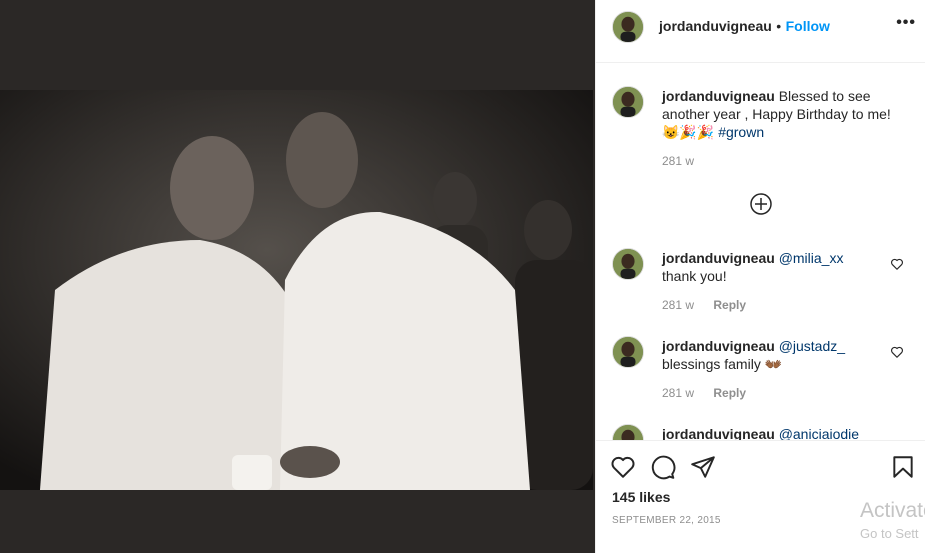 This screenshot has width=925, height=554. Describe the element at coordinates (761, 204) in the screenshot. I see `load-more-plus-icon` at that location.